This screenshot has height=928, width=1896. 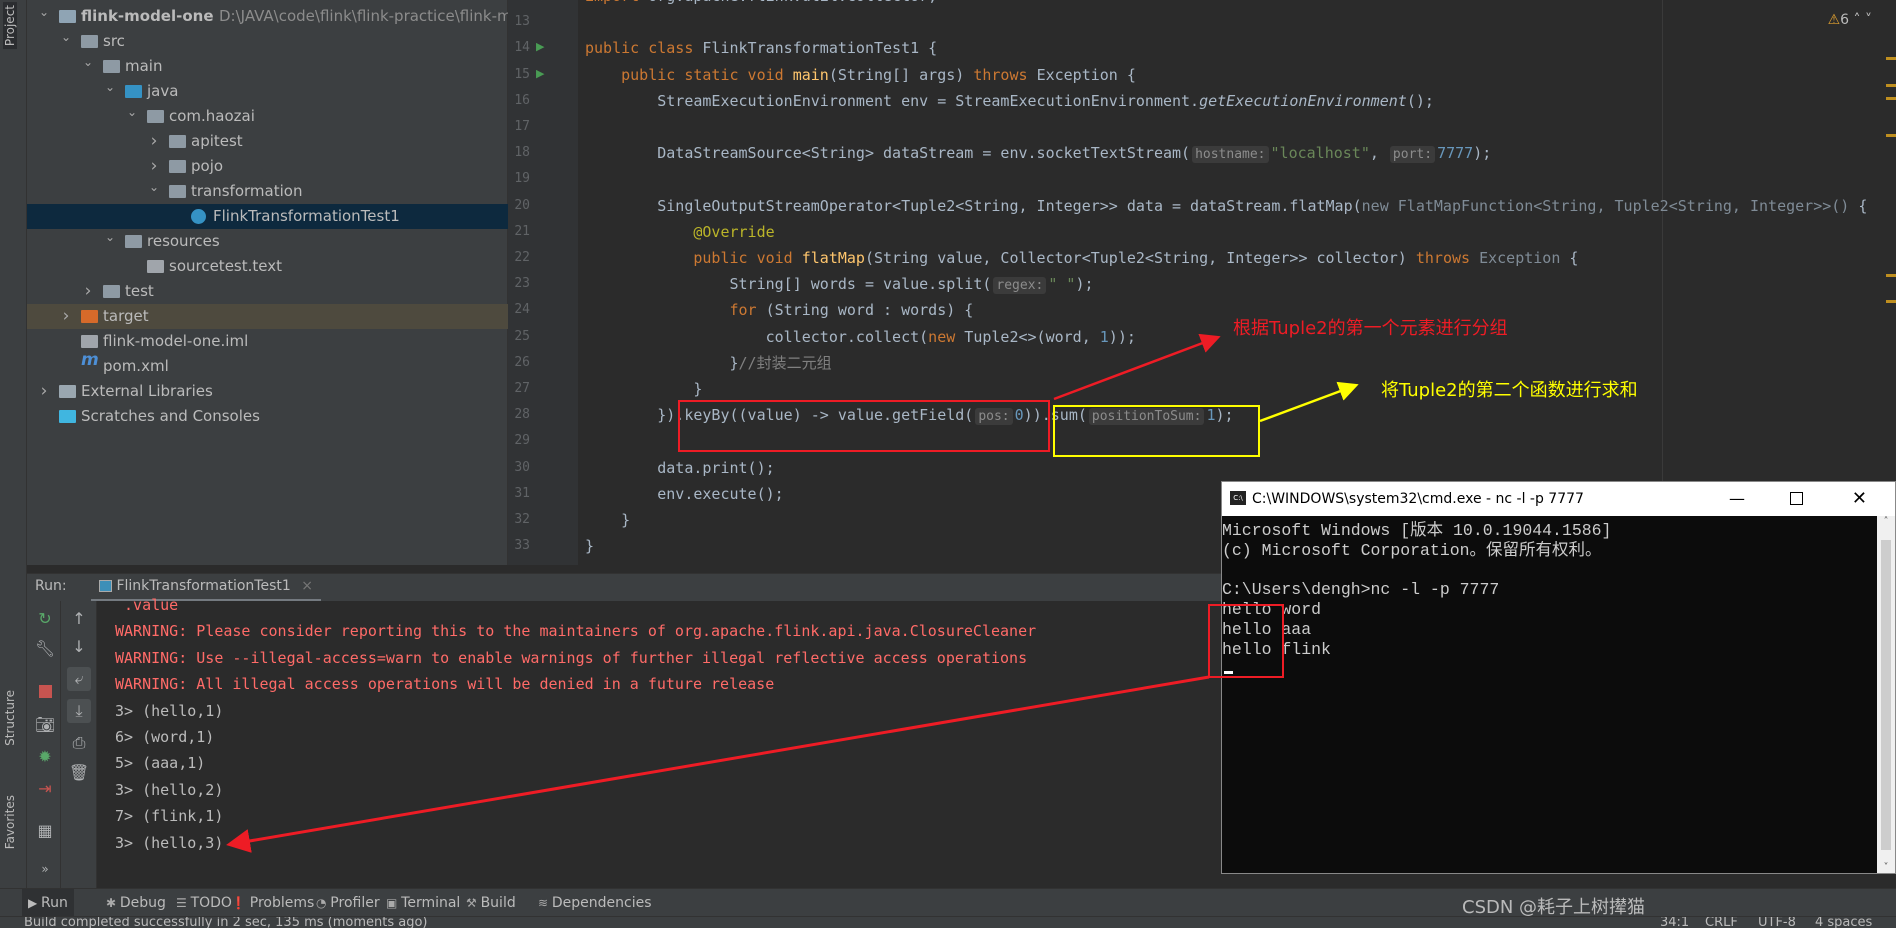 What do you see at coordinates (136, 903) in the screenshot?
I see `tool-tab-debug: ✱ Debug` at bounding box center [136, 903].